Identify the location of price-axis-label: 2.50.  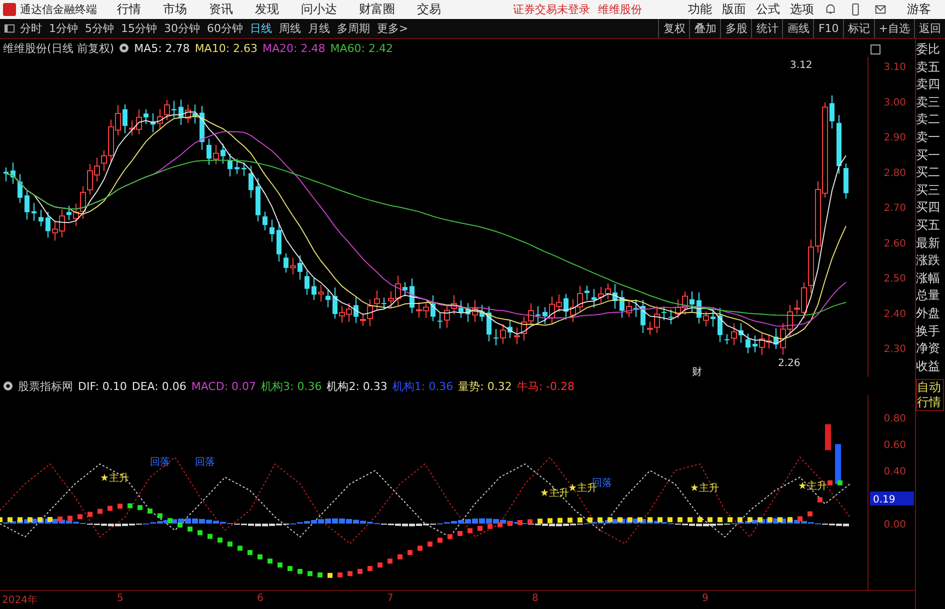
(895, 279).